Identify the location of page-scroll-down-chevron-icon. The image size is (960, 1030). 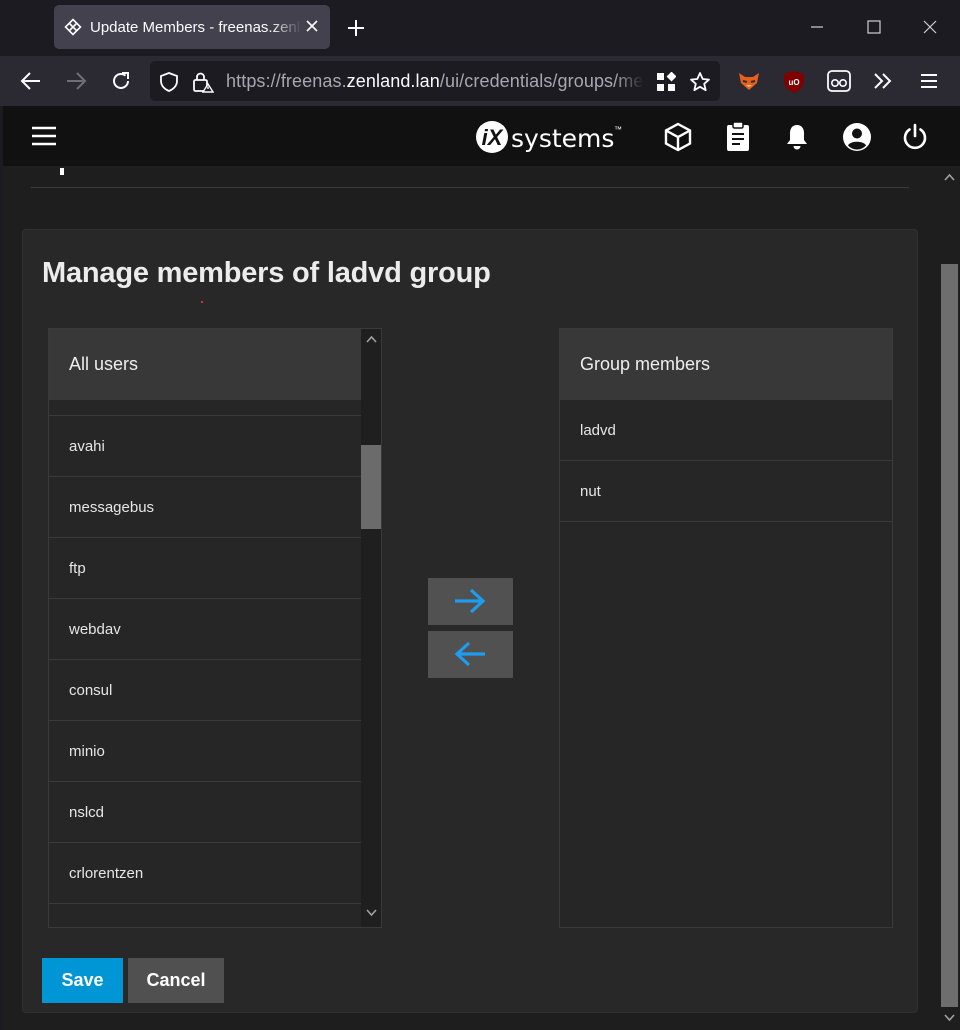
(949, 1018).